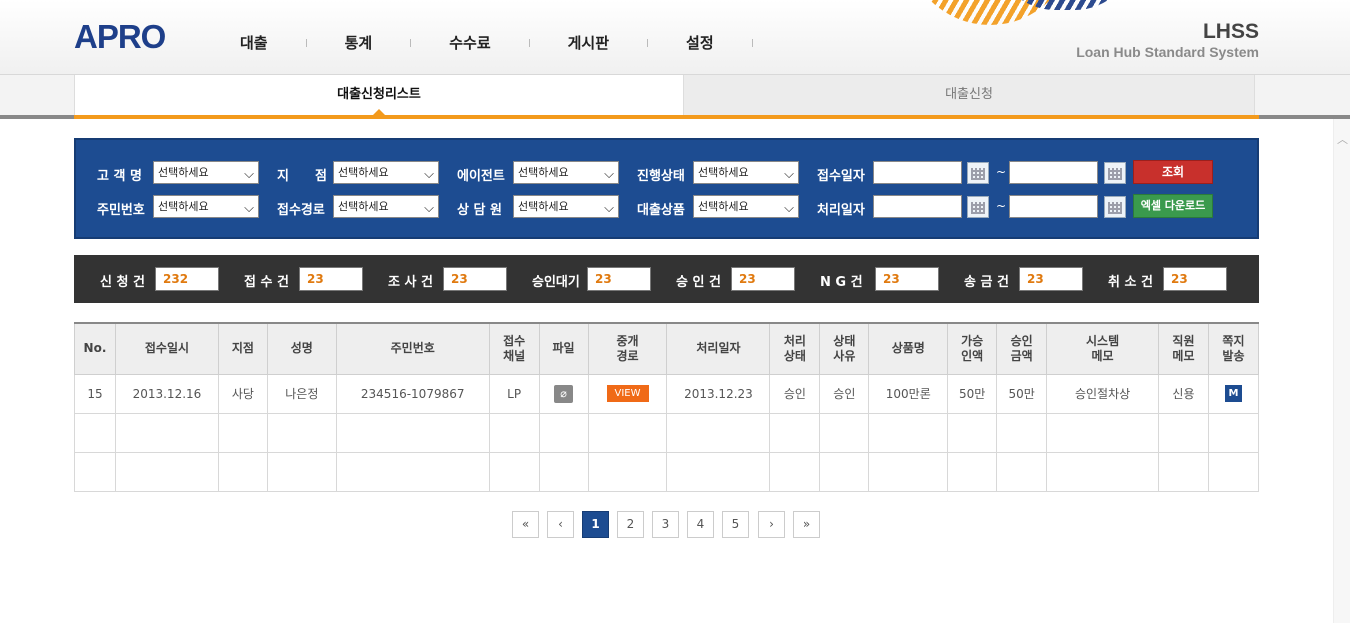 The height and width of the screenshot is (623, 1350). I want to click on branch-select: 선택하세요 ⌵, so click(386, 172).